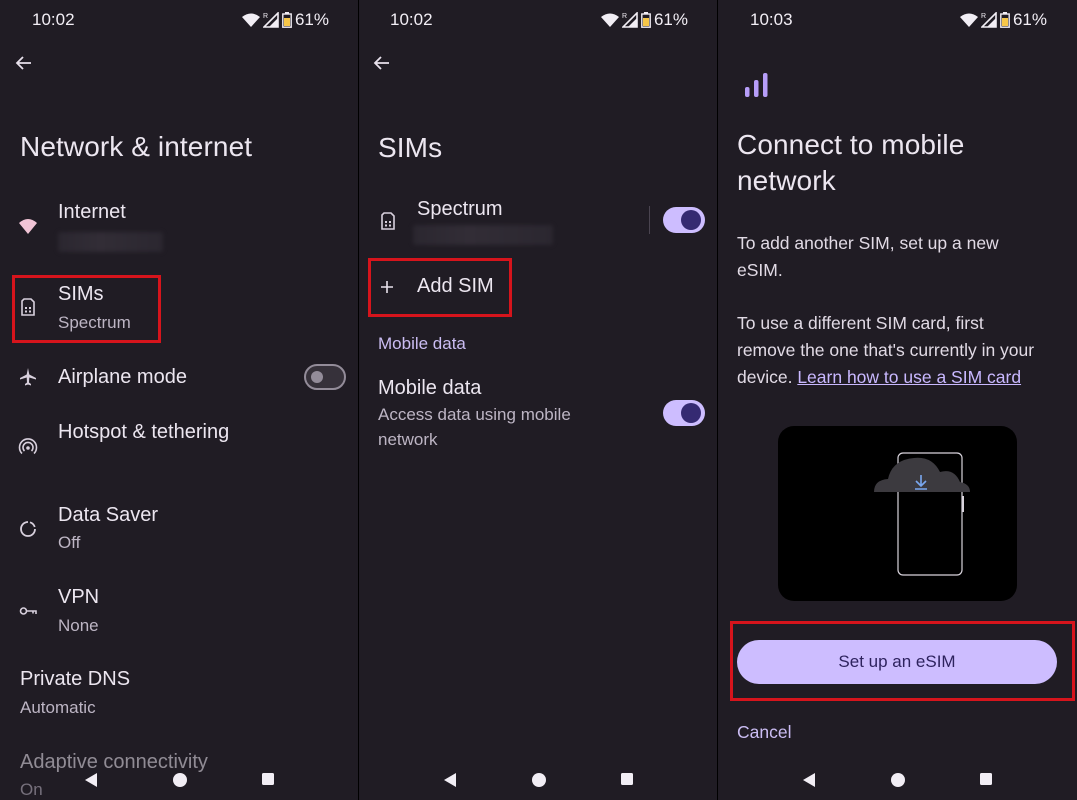 This screenshot has width=1077, height=800. I want to click on internet-title: Internet, so click(92, 212).